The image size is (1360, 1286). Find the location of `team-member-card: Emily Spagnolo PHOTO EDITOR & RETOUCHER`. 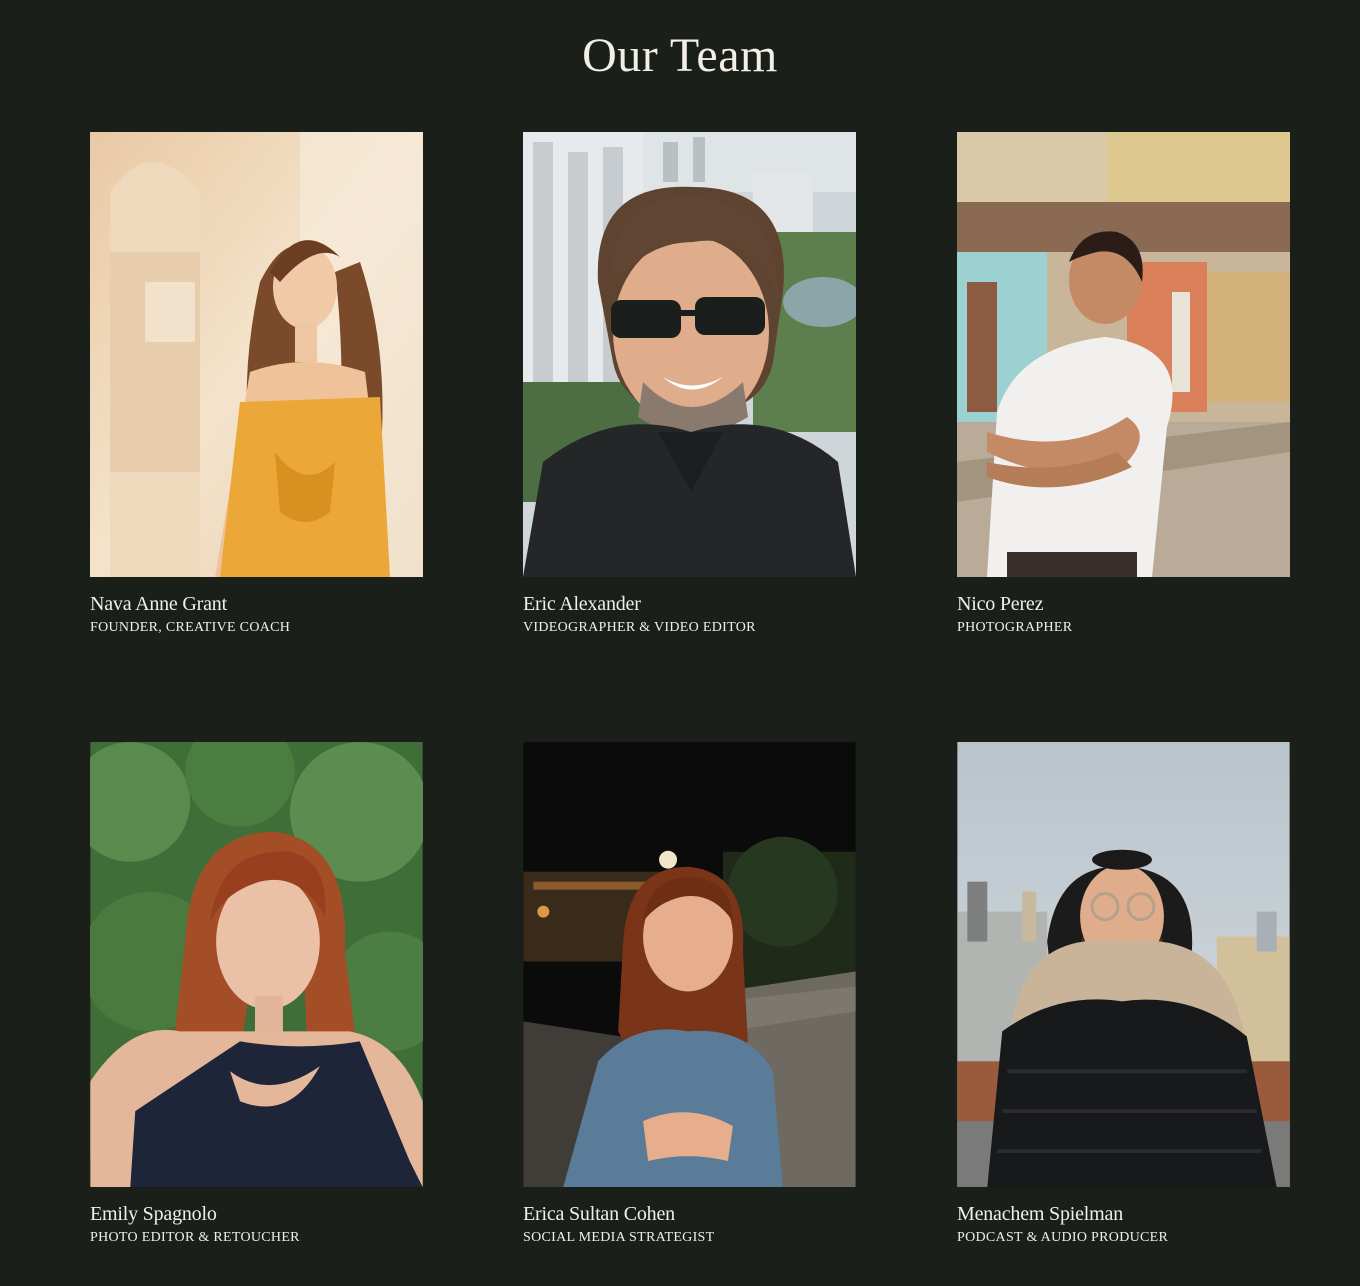

team-member-card: Emily Spagnolo PHOTO EDITOR & RETOUCHER is located at coordinates (256, 994).